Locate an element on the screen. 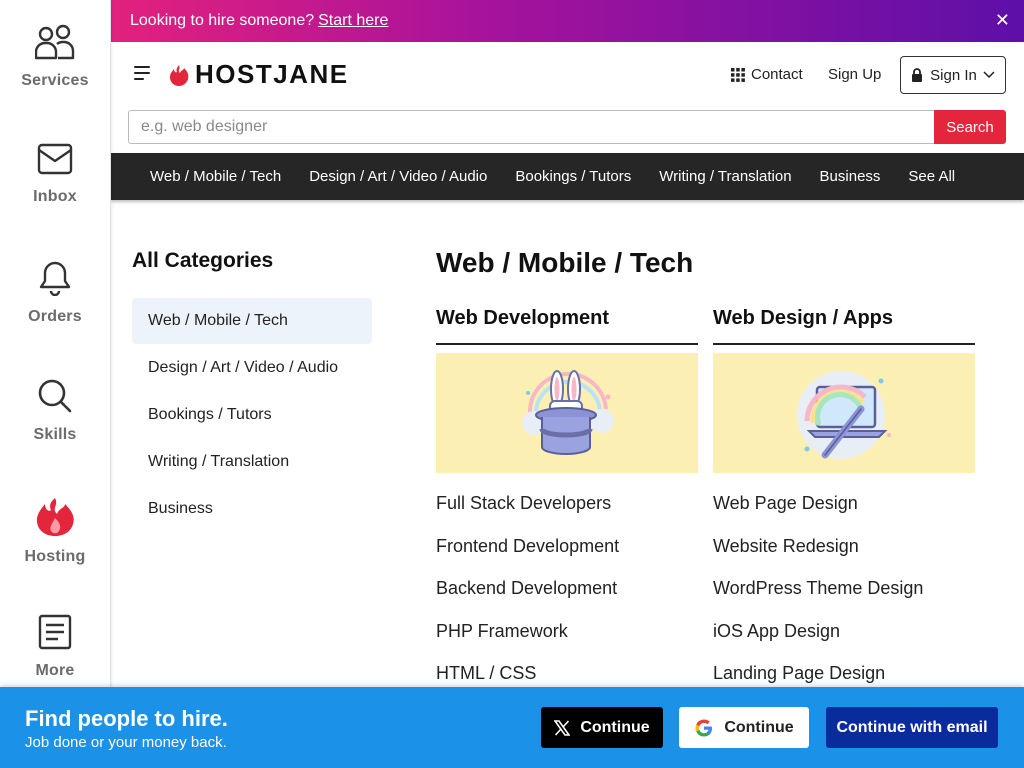 This screenshot has width=1024, height=768. users-icon is located at coordinates (55, 42).